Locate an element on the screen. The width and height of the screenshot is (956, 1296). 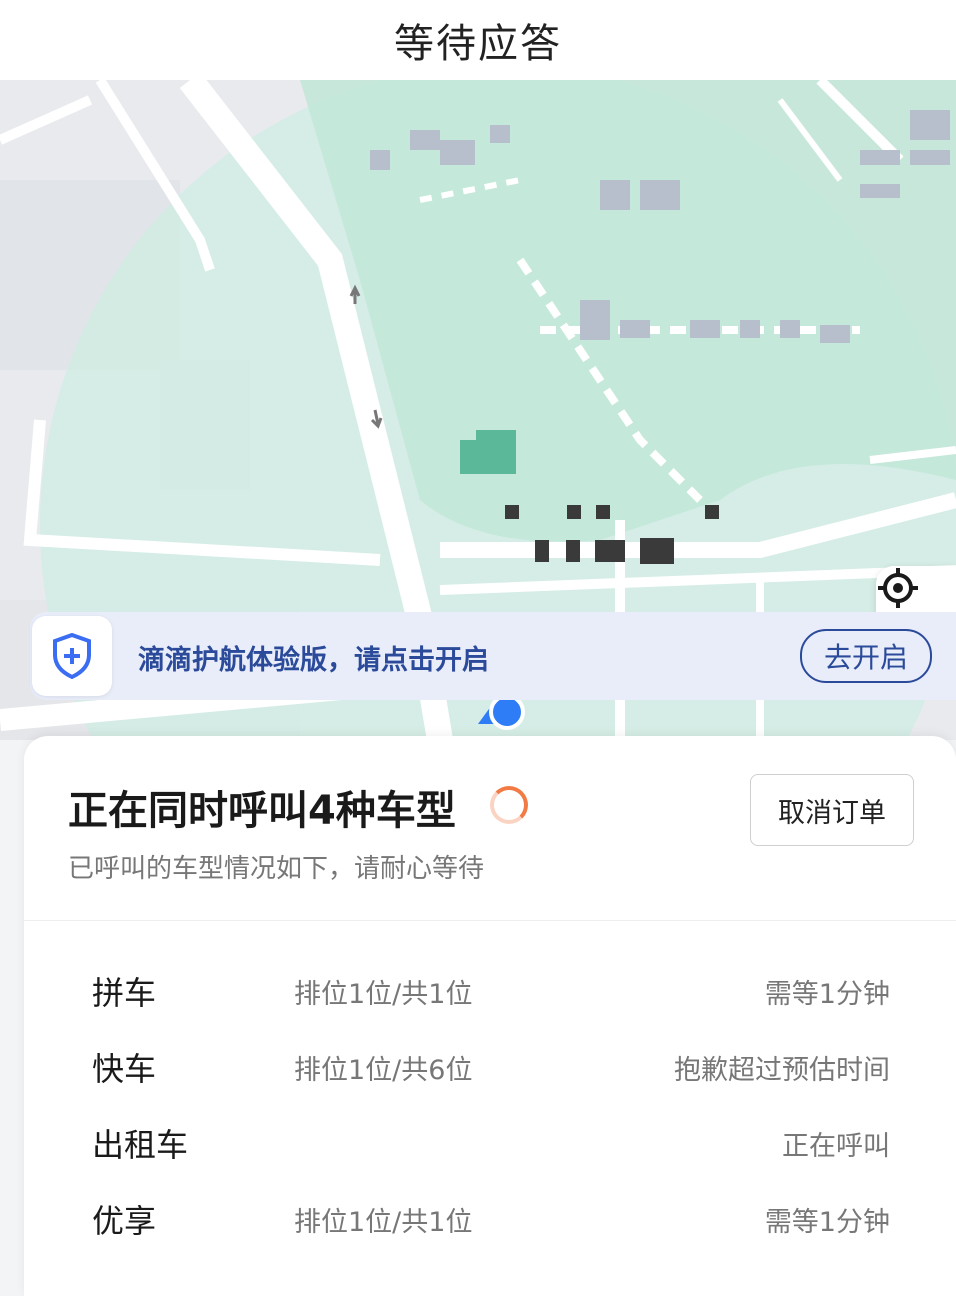
safety-banner: 滴滴护航体验版，请点击开启 去开启 is located at coordinates (493, 656).